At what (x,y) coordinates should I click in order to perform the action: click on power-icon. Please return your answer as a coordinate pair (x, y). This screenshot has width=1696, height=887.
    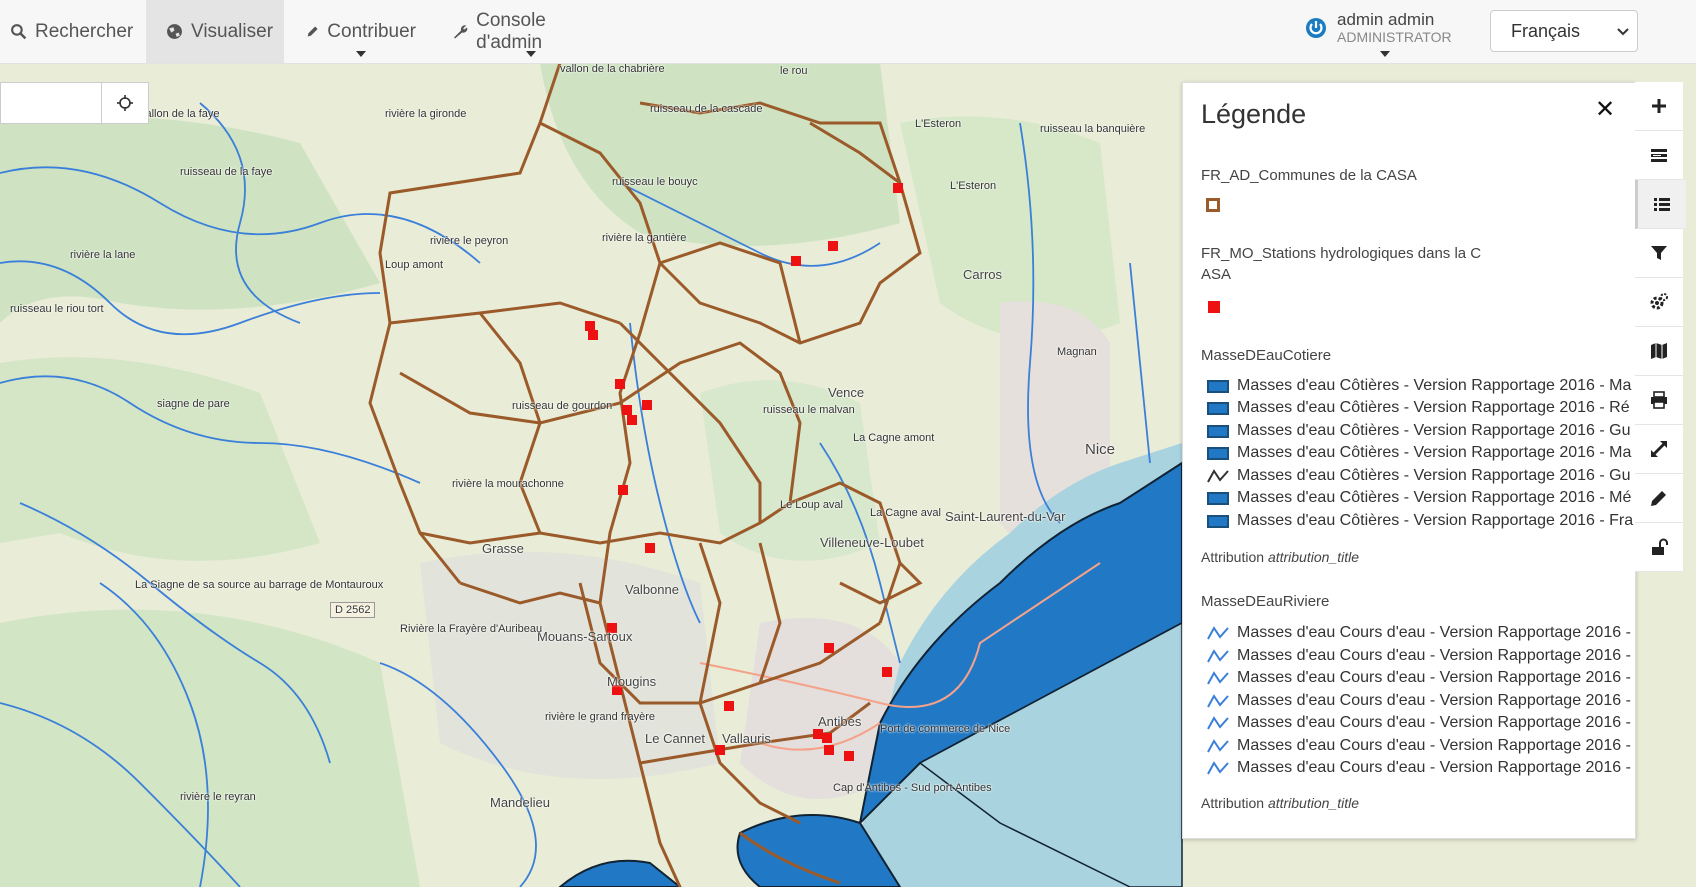
    Looking at the image, I should click on (1316, 28).